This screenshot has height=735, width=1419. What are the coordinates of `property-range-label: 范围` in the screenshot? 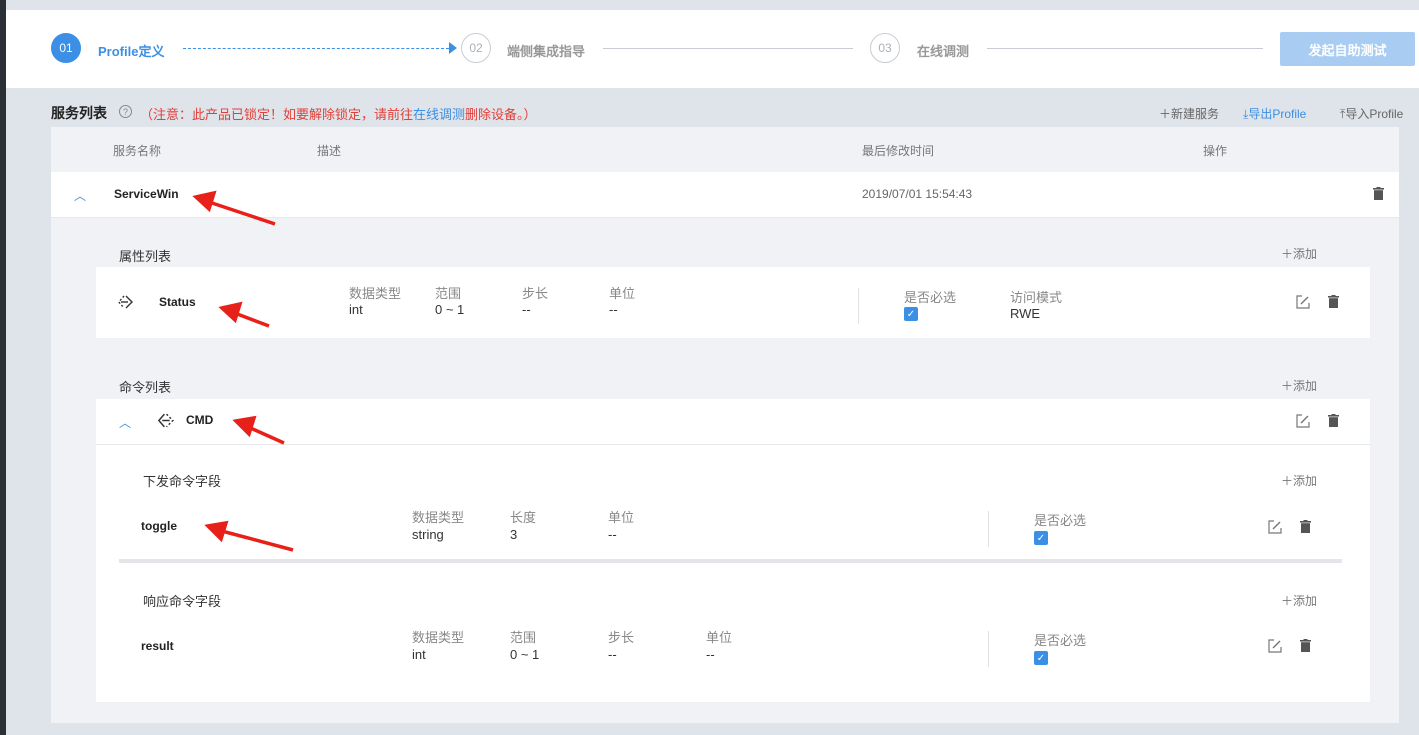 It's located at (448, 293).